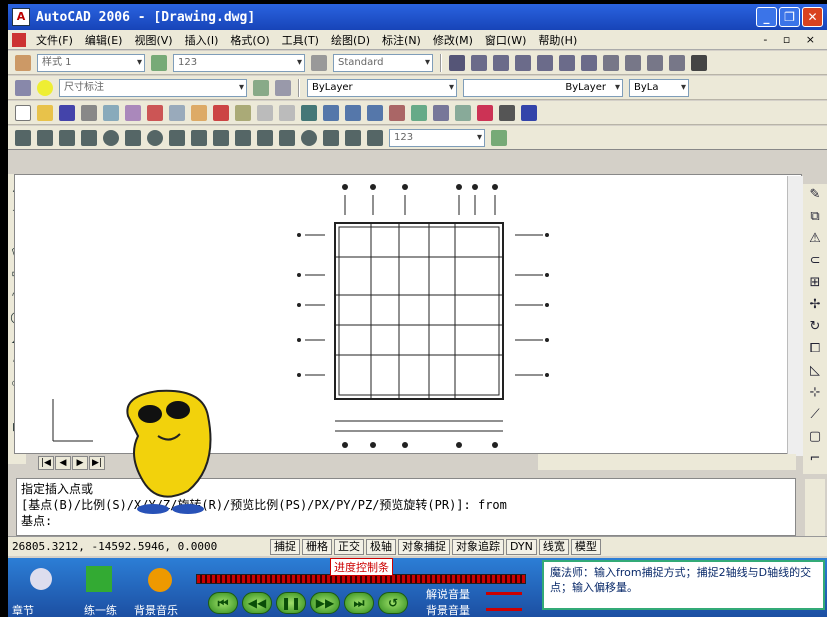 The height and width of the screenshot is (617, 827). I want to click on practice-label: 练一练, so click(100, 609).